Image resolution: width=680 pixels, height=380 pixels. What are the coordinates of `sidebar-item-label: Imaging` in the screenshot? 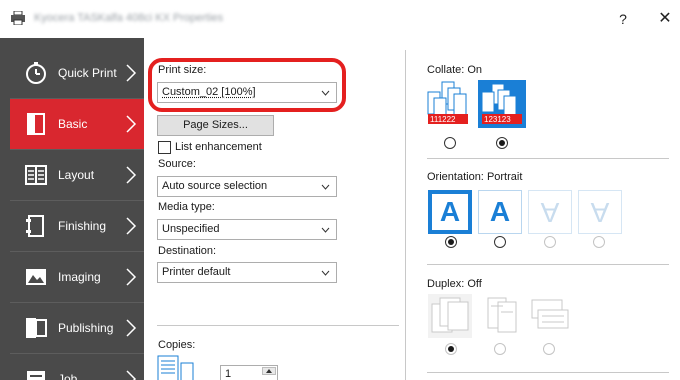 It's located at (79, 277).